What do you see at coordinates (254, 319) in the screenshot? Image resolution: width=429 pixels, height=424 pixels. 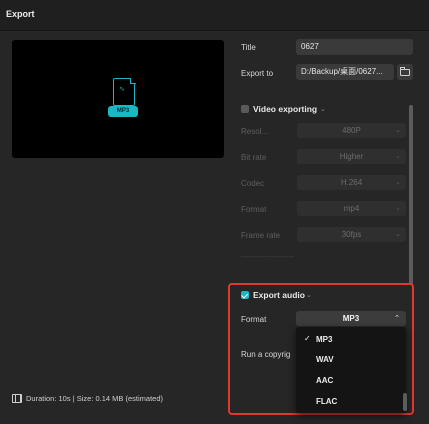 I see `audio-format-label: Format` at bounding box center [254, 319].